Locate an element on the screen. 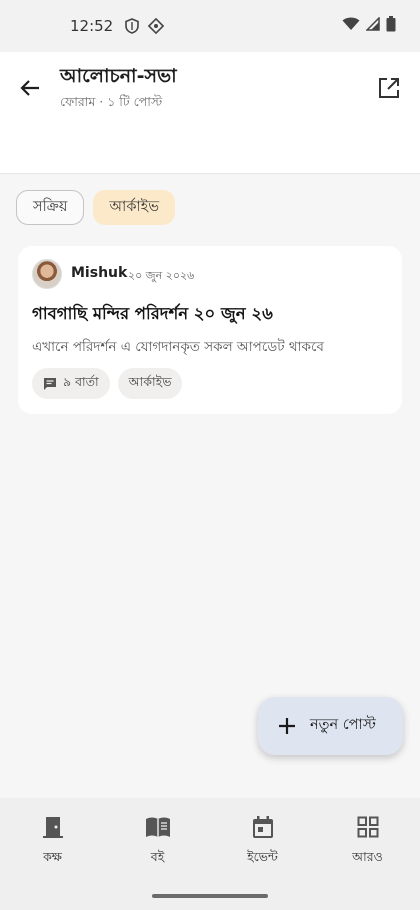 This screenshot has width=420, height=910. page-title: আলোচনা-সভা is located at coordinates (118, 76).